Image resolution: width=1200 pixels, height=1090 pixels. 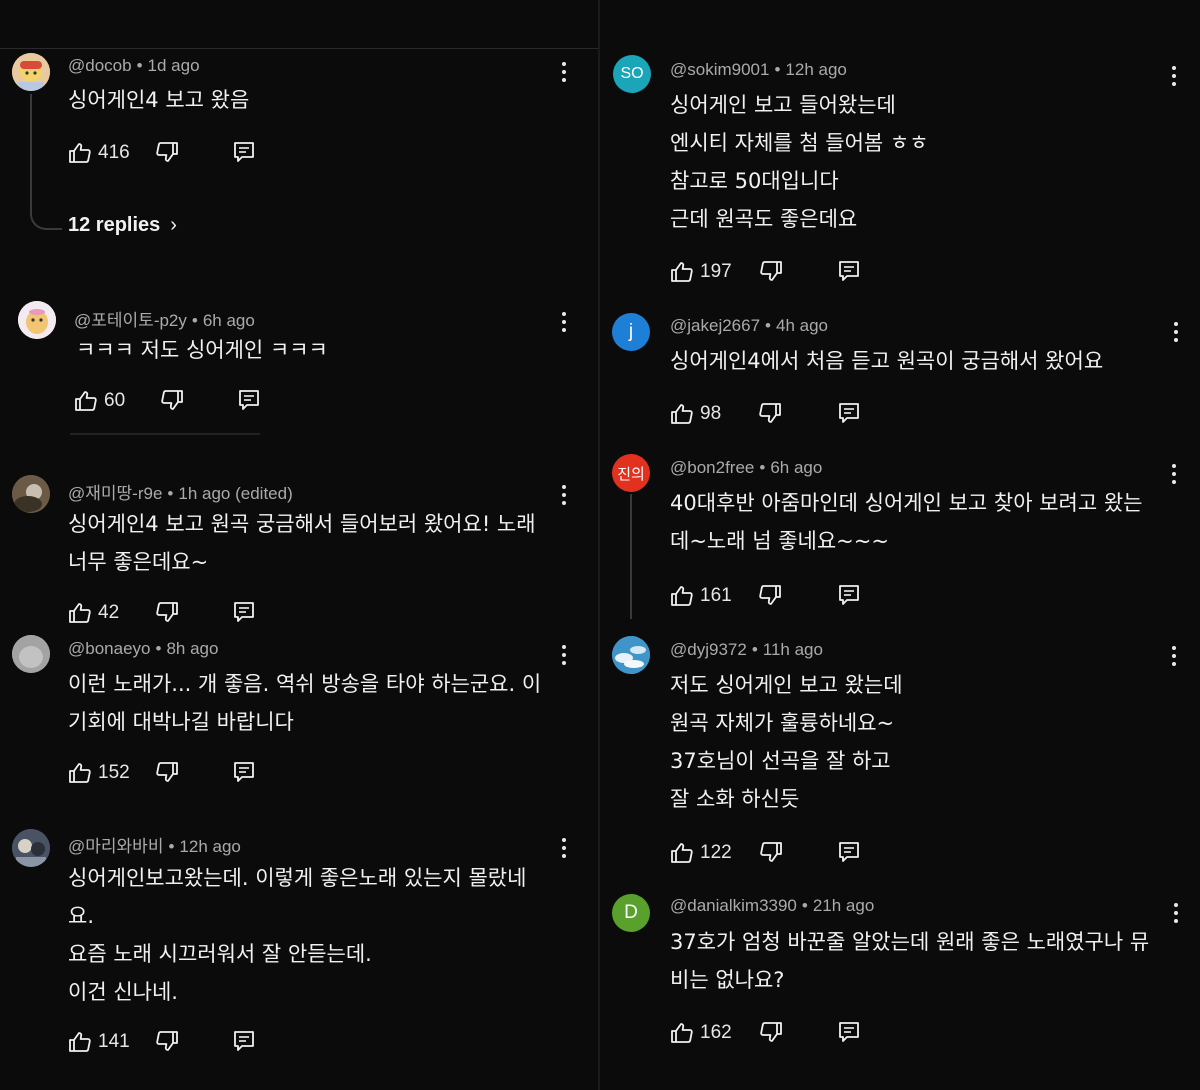 I want to click on avatar: D, so click(x=631, y=913).